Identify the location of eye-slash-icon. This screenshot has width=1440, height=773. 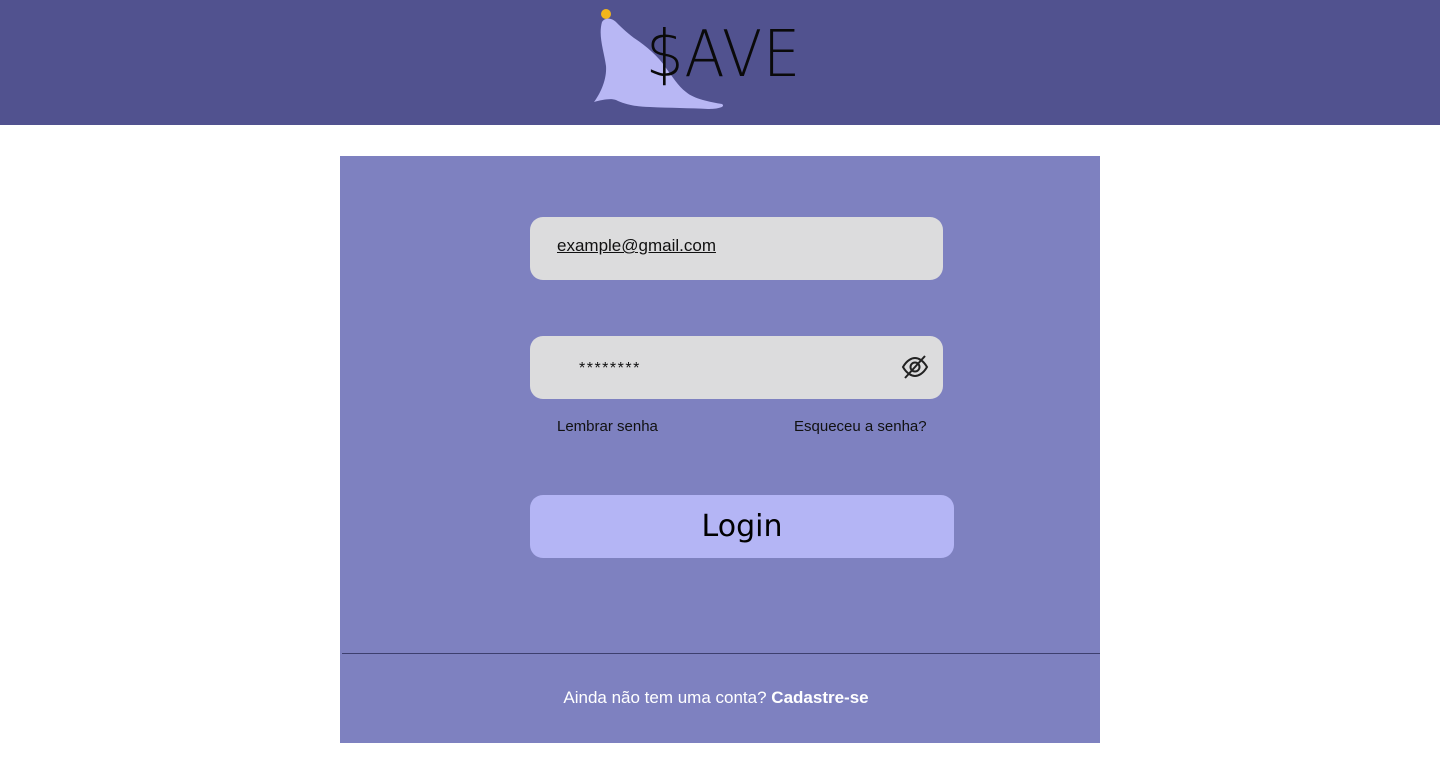
(915, 367).